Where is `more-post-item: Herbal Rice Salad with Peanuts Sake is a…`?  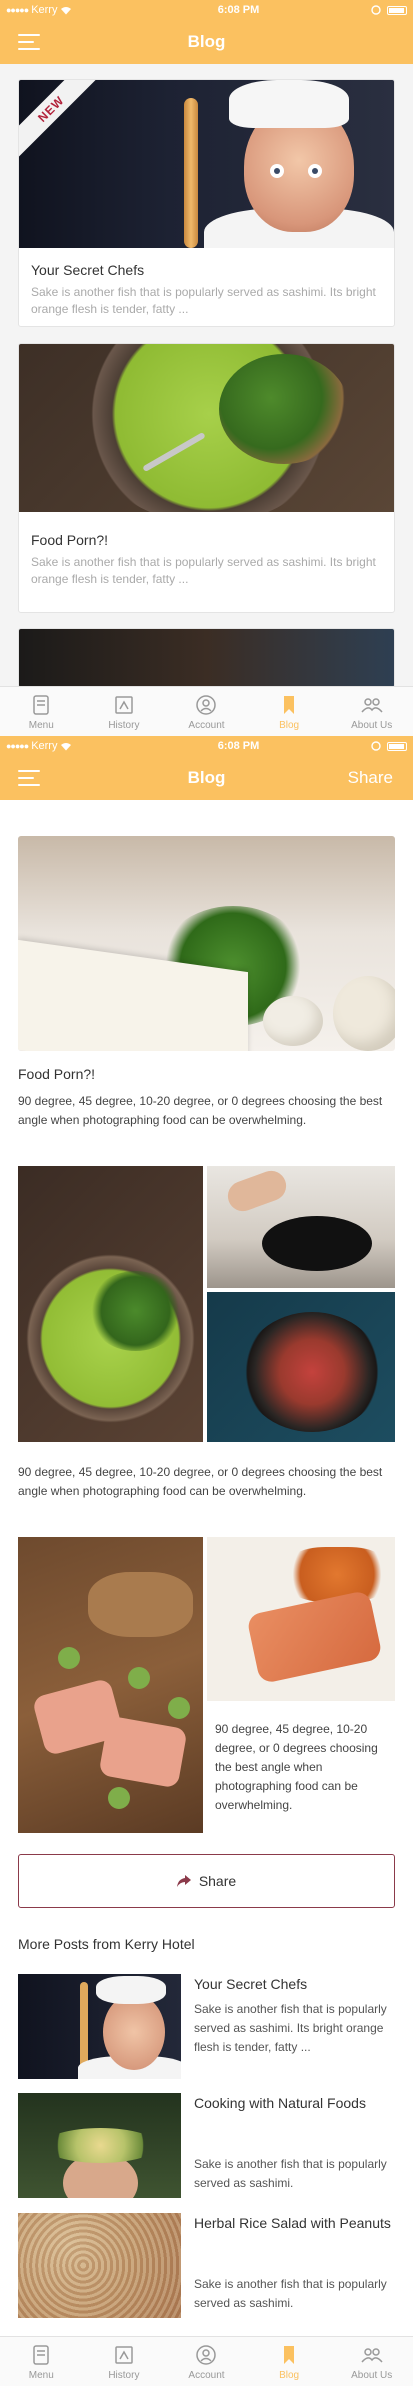
more-post-item: Herbal Rice Salad with Peanuts Sake is a… is located at coordinates (206, 2265).